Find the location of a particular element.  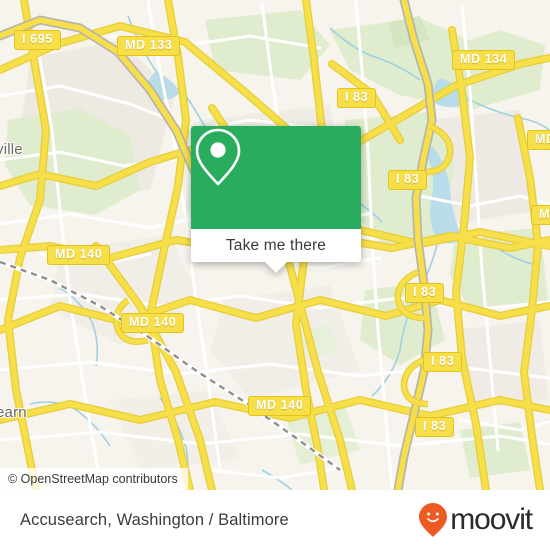

moovit-logo: moovit is located at coordinates (475, 520).